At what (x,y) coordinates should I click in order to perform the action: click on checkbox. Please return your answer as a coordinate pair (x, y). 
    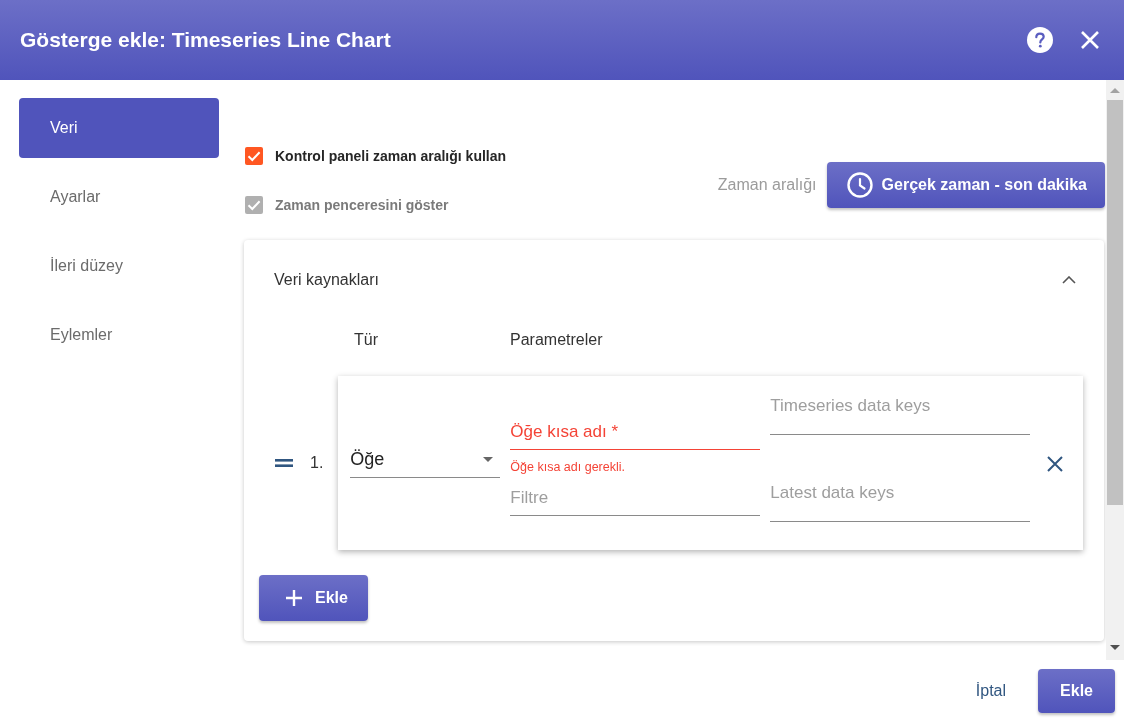
    Looking at the image, I should click on (254, 156).